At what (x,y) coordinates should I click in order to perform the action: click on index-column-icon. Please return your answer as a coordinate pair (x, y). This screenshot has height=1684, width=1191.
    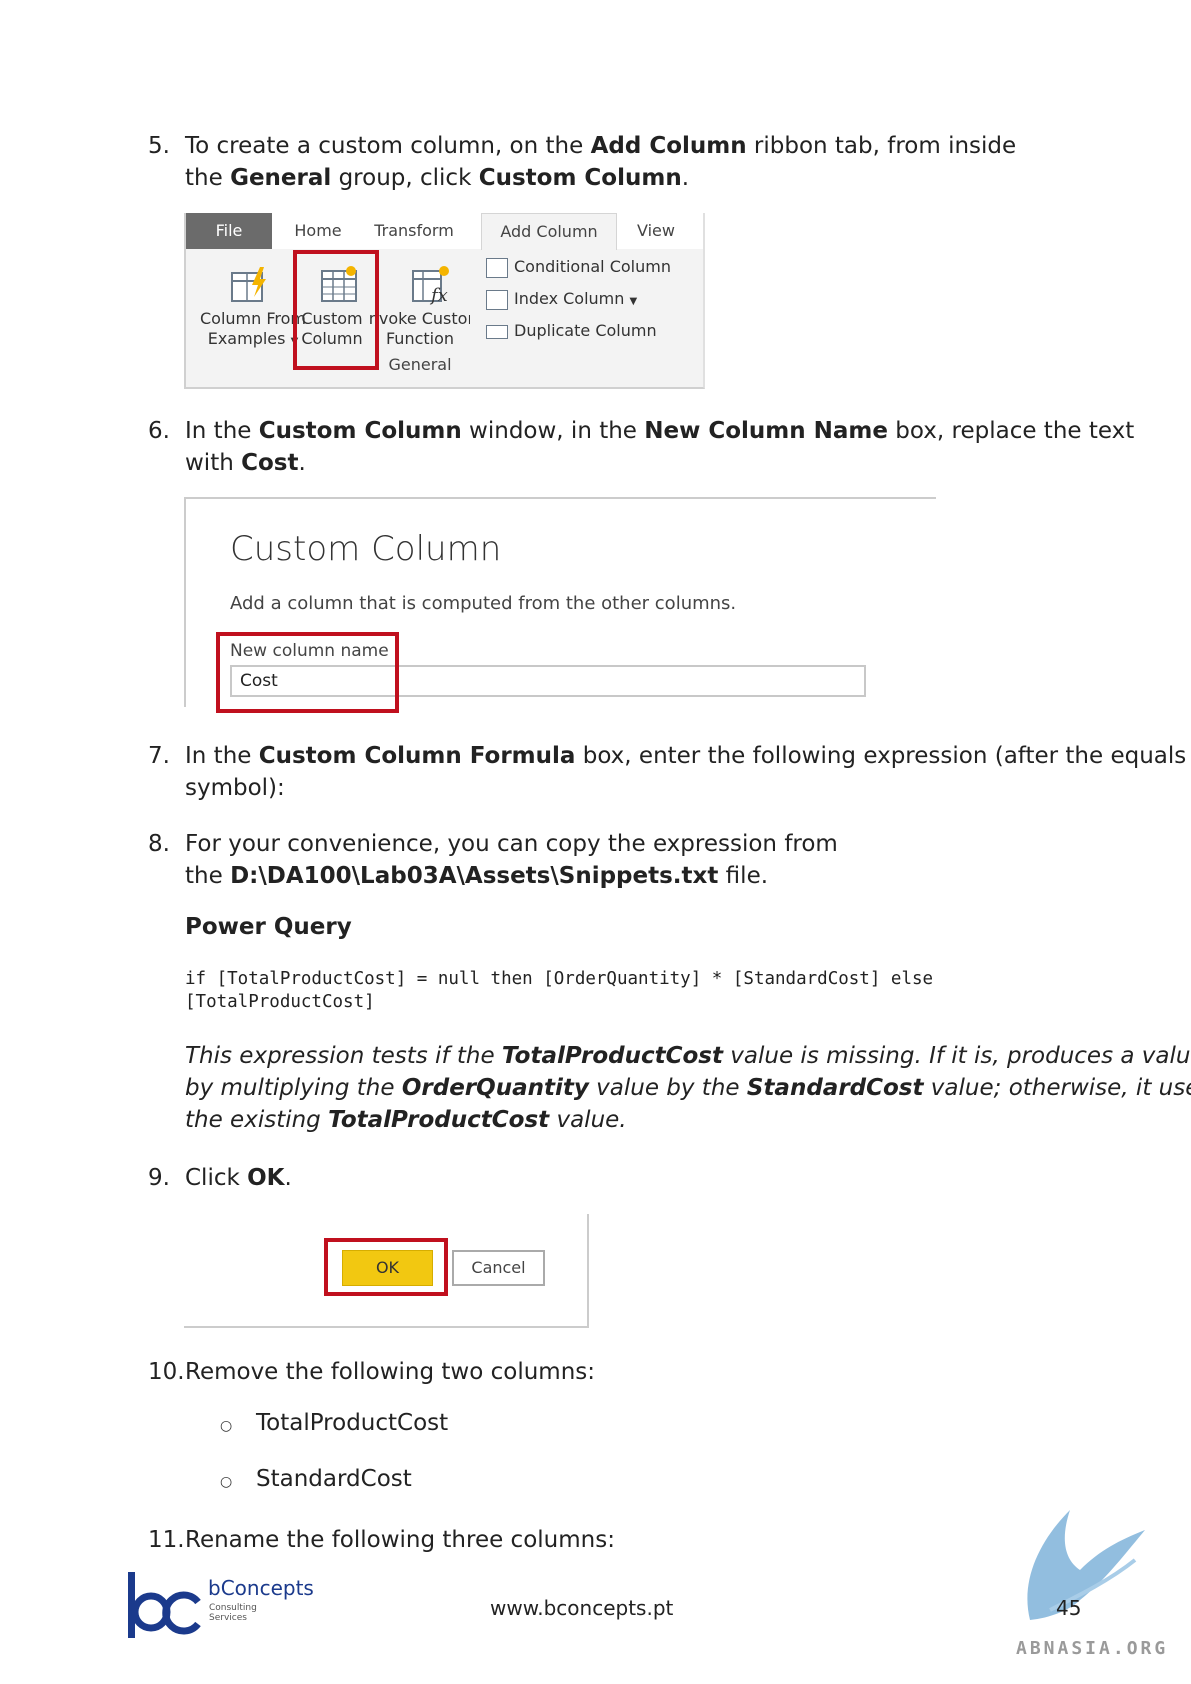
    Looking at the image, I should click on (497, 299).